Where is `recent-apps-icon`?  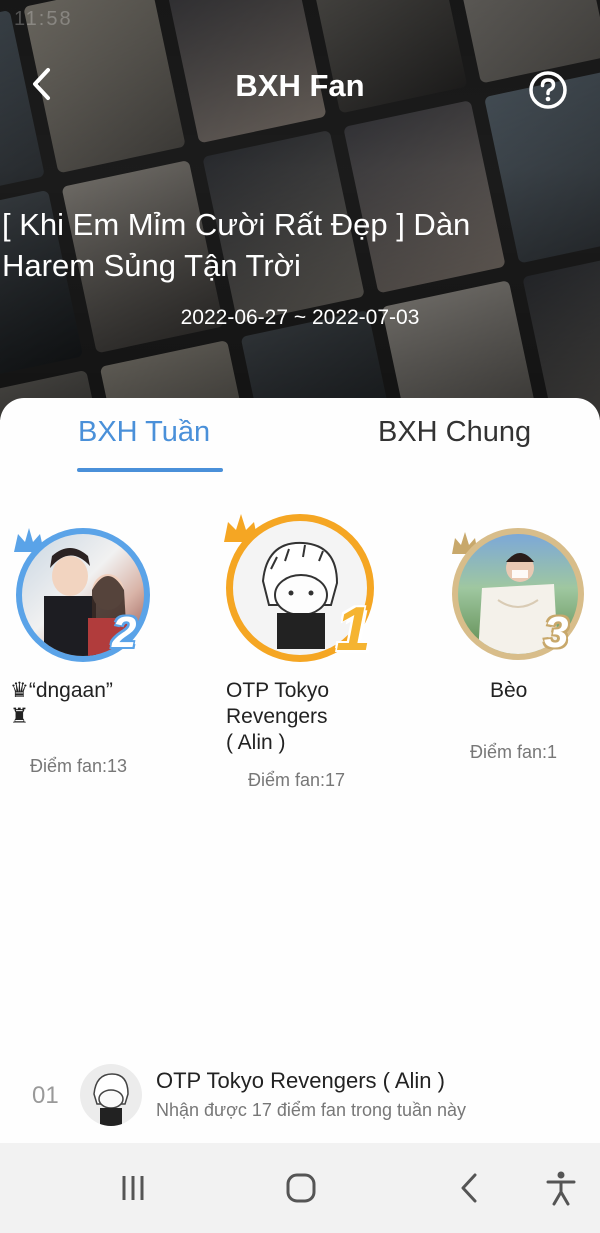
recent-apps-icon is located at coordinates (133, 1188).